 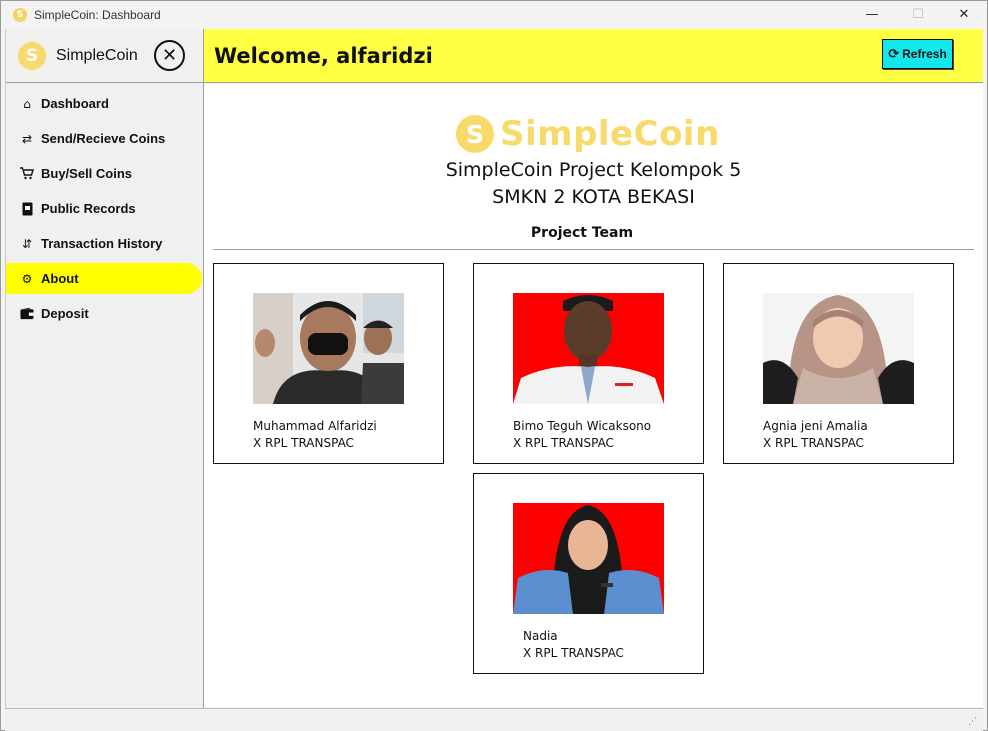 I want to click on sidebar-item-about: ⚙ About, so click(x=104, y=278).